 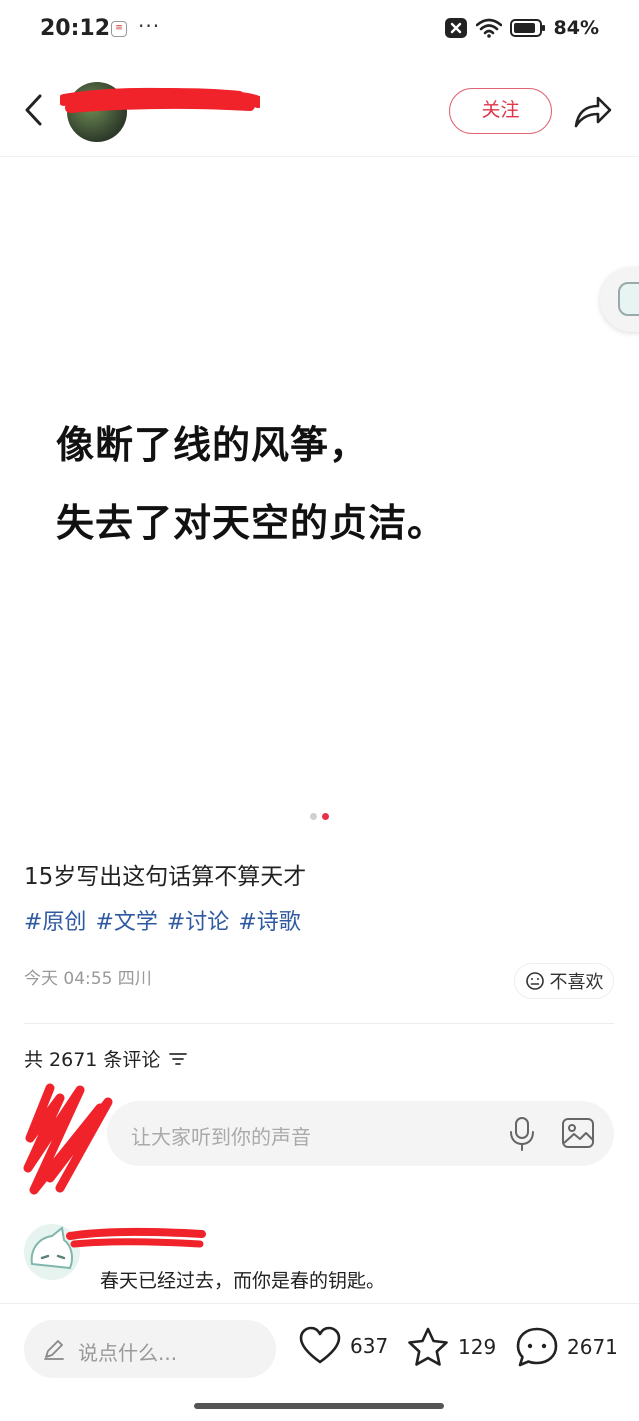 I want to click on status-indicators: 84%, so click(x=521, y=28).